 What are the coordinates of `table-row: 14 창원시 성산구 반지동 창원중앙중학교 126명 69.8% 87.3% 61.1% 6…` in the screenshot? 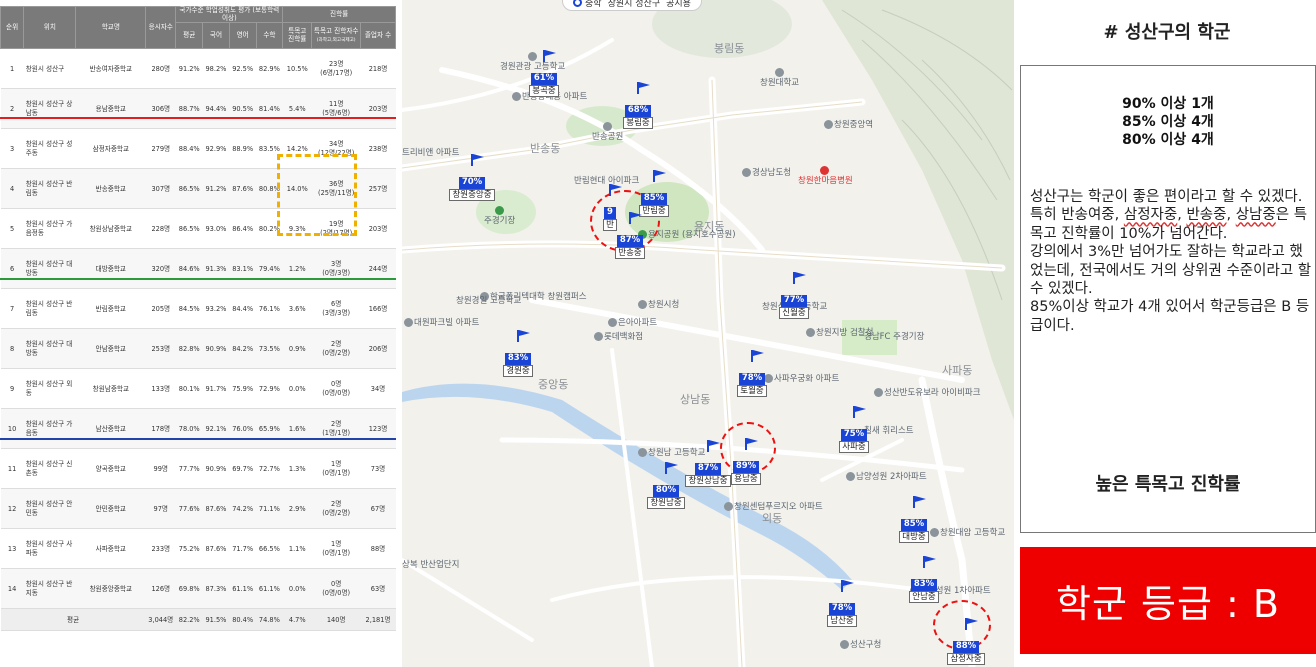 It's located at (198, 589).